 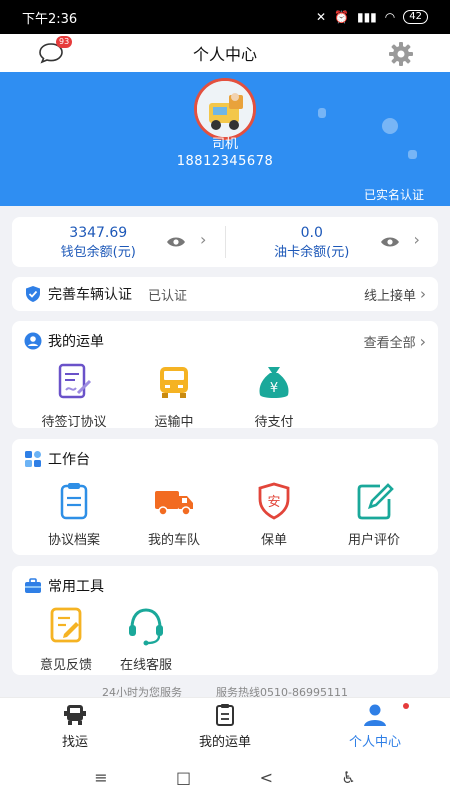 What do you see at coordinates (374, 742) in the screenshot?
I see `tab-label: 个人中心` at bounding box center [374, 742].